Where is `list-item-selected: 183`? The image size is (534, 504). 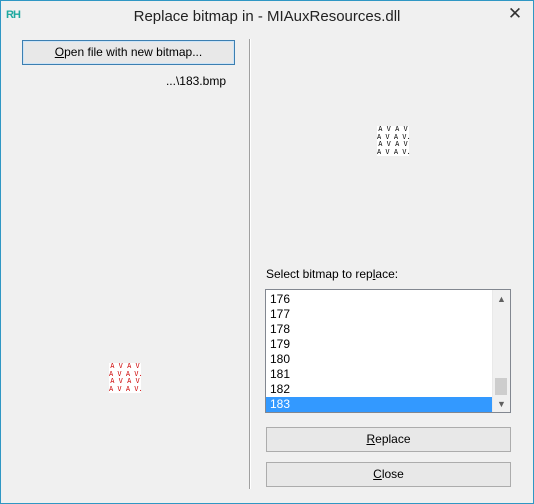
list-item-selected: 183 is located at coordinates (380, 404).